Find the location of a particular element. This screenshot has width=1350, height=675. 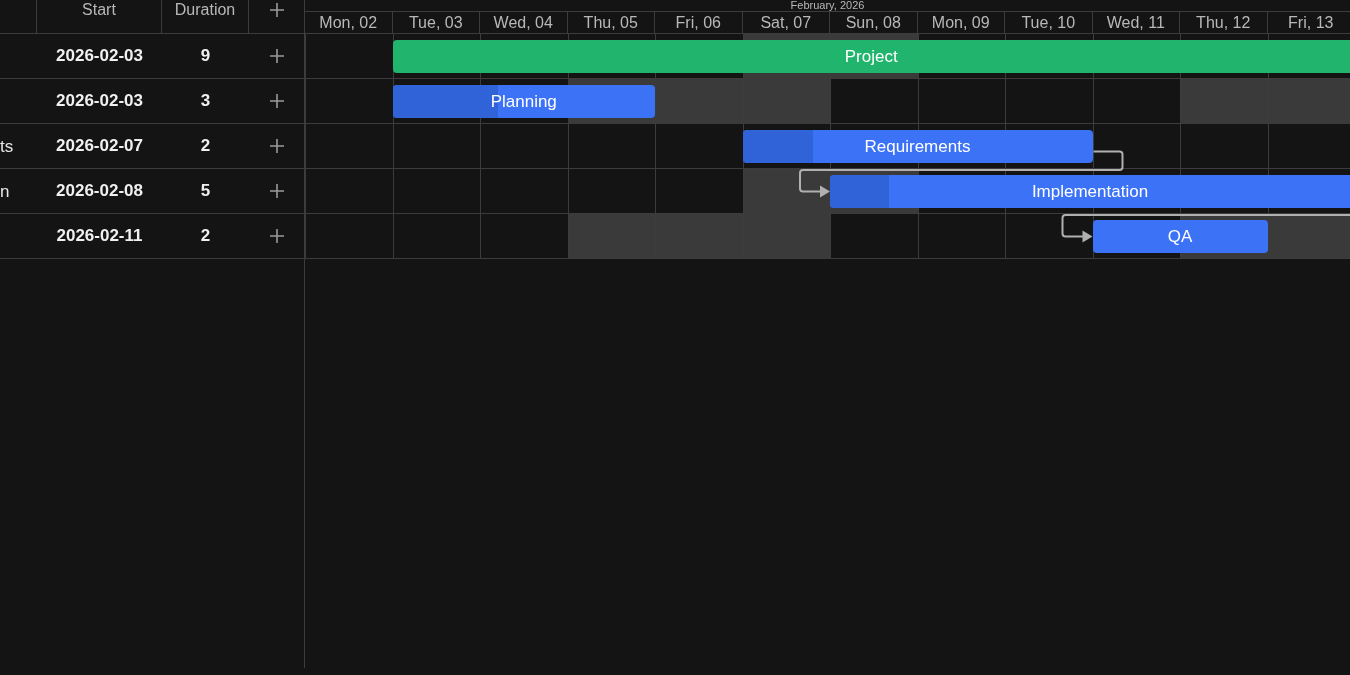

day-label: Fri, 13 is located at coordinates (1311, 22).